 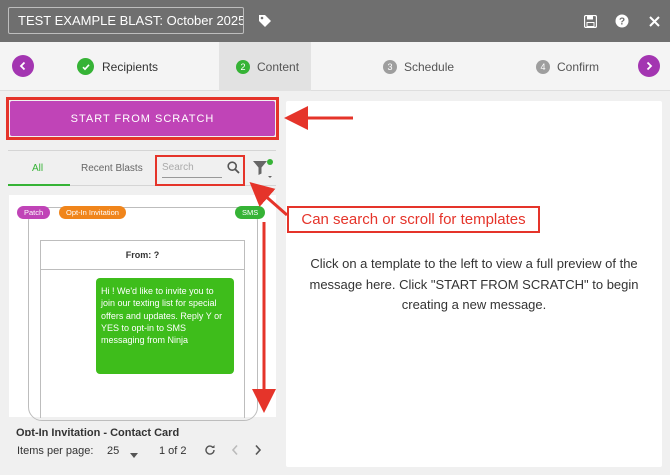 What do you see at coordinates (413, 219) in the screenshot?
I see `annotation-callout: Can search or scroll for templates` at bounding box center [413, 219].